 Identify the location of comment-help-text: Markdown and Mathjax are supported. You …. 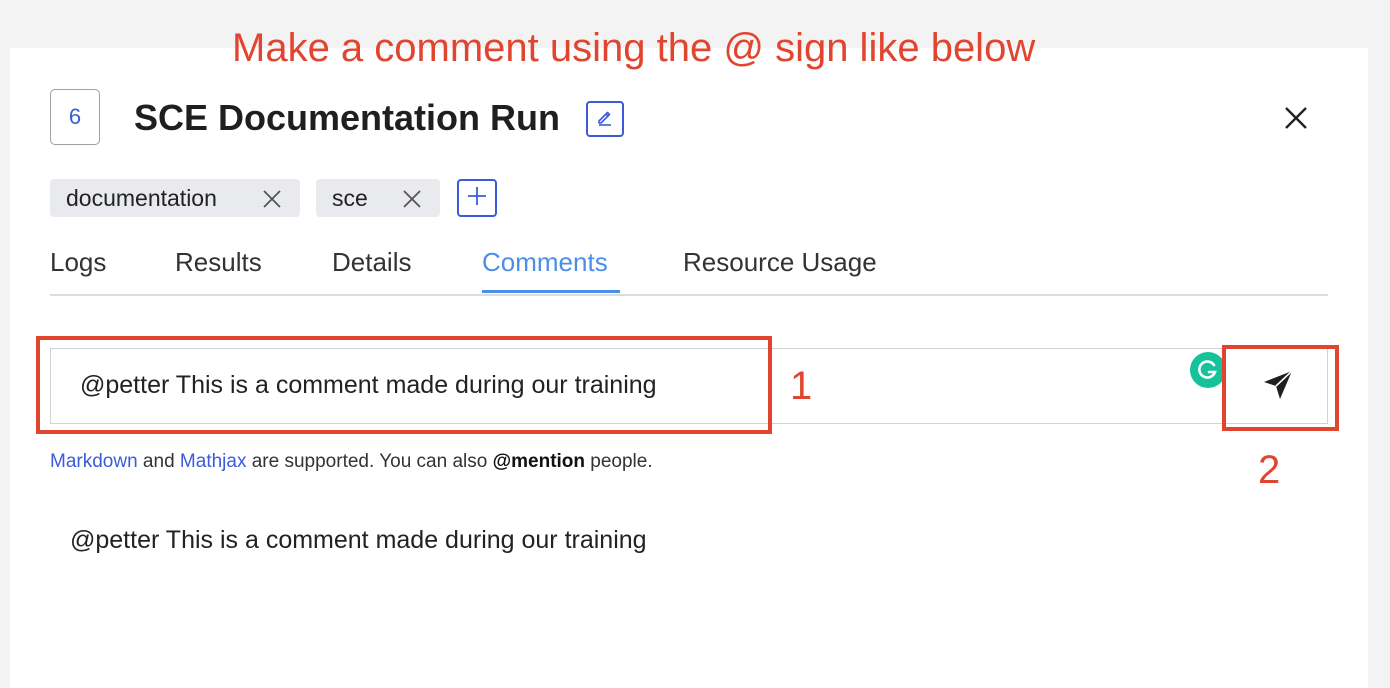
(351, 462).